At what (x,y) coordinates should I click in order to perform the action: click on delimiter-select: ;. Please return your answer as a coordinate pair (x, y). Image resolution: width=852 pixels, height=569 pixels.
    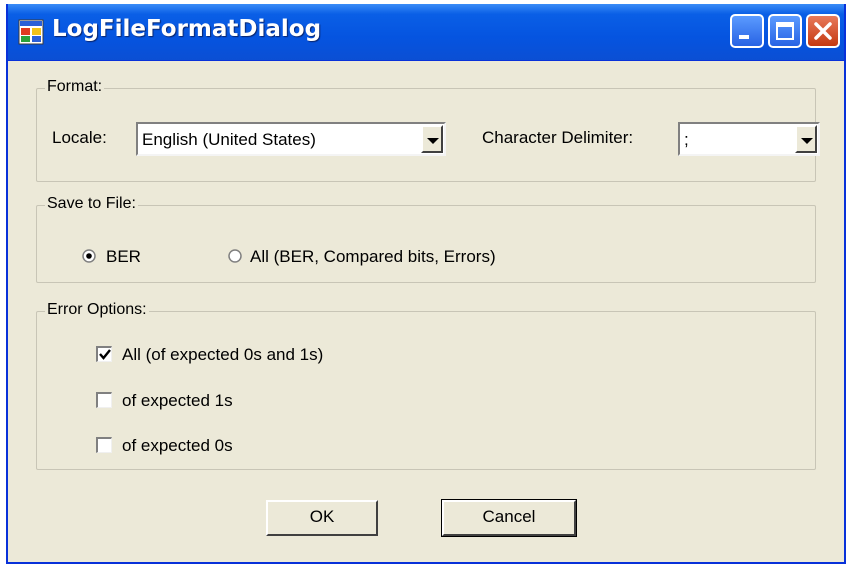
    Looking at the image, I should click on (749, 139).